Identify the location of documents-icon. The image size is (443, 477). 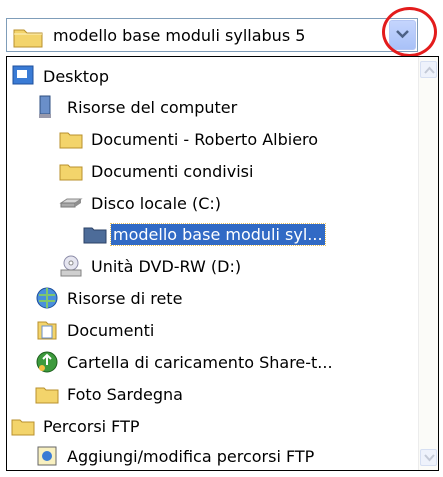
(47, 330).